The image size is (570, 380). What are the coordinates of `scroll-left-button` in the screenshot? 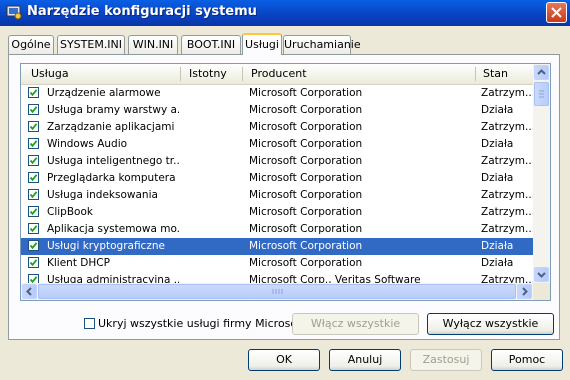 It's located at (29, 291).